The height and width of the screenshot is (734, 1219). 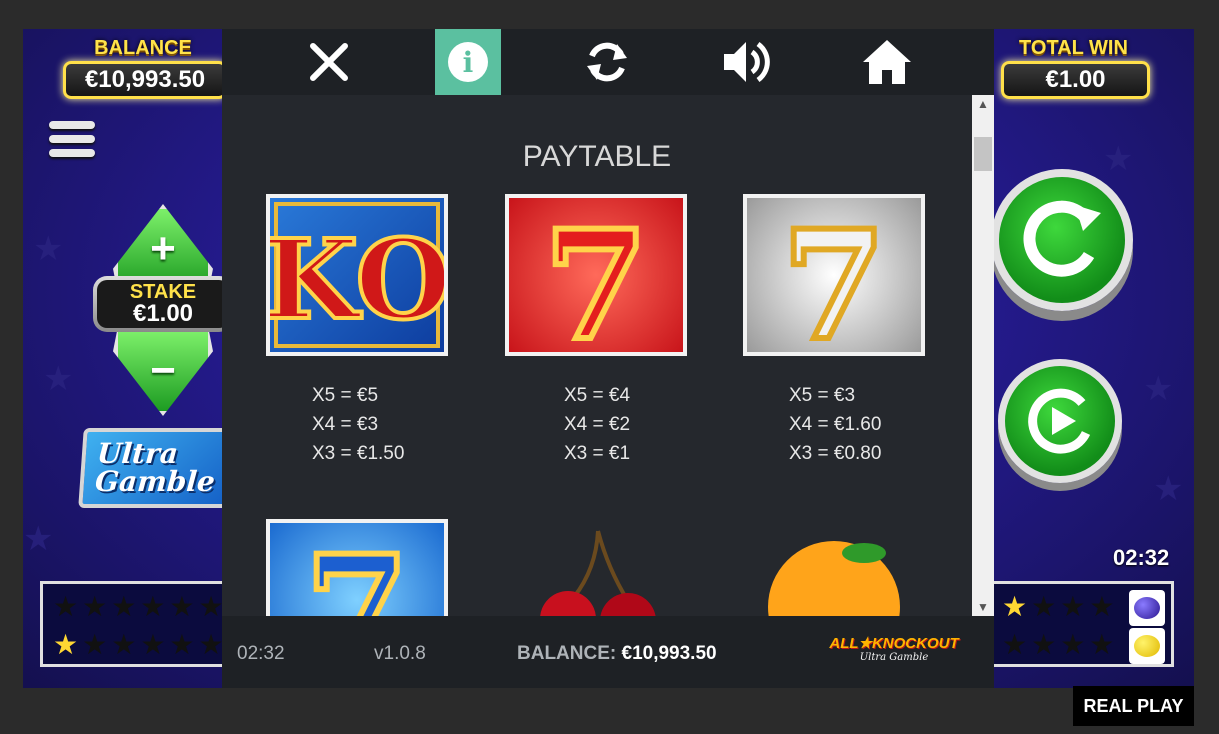 What do you see at coordinates (894, 657) in the screenshot?
I see `game-logo-subtitle: Ultra Gamble` at bounding box center [894, 657].